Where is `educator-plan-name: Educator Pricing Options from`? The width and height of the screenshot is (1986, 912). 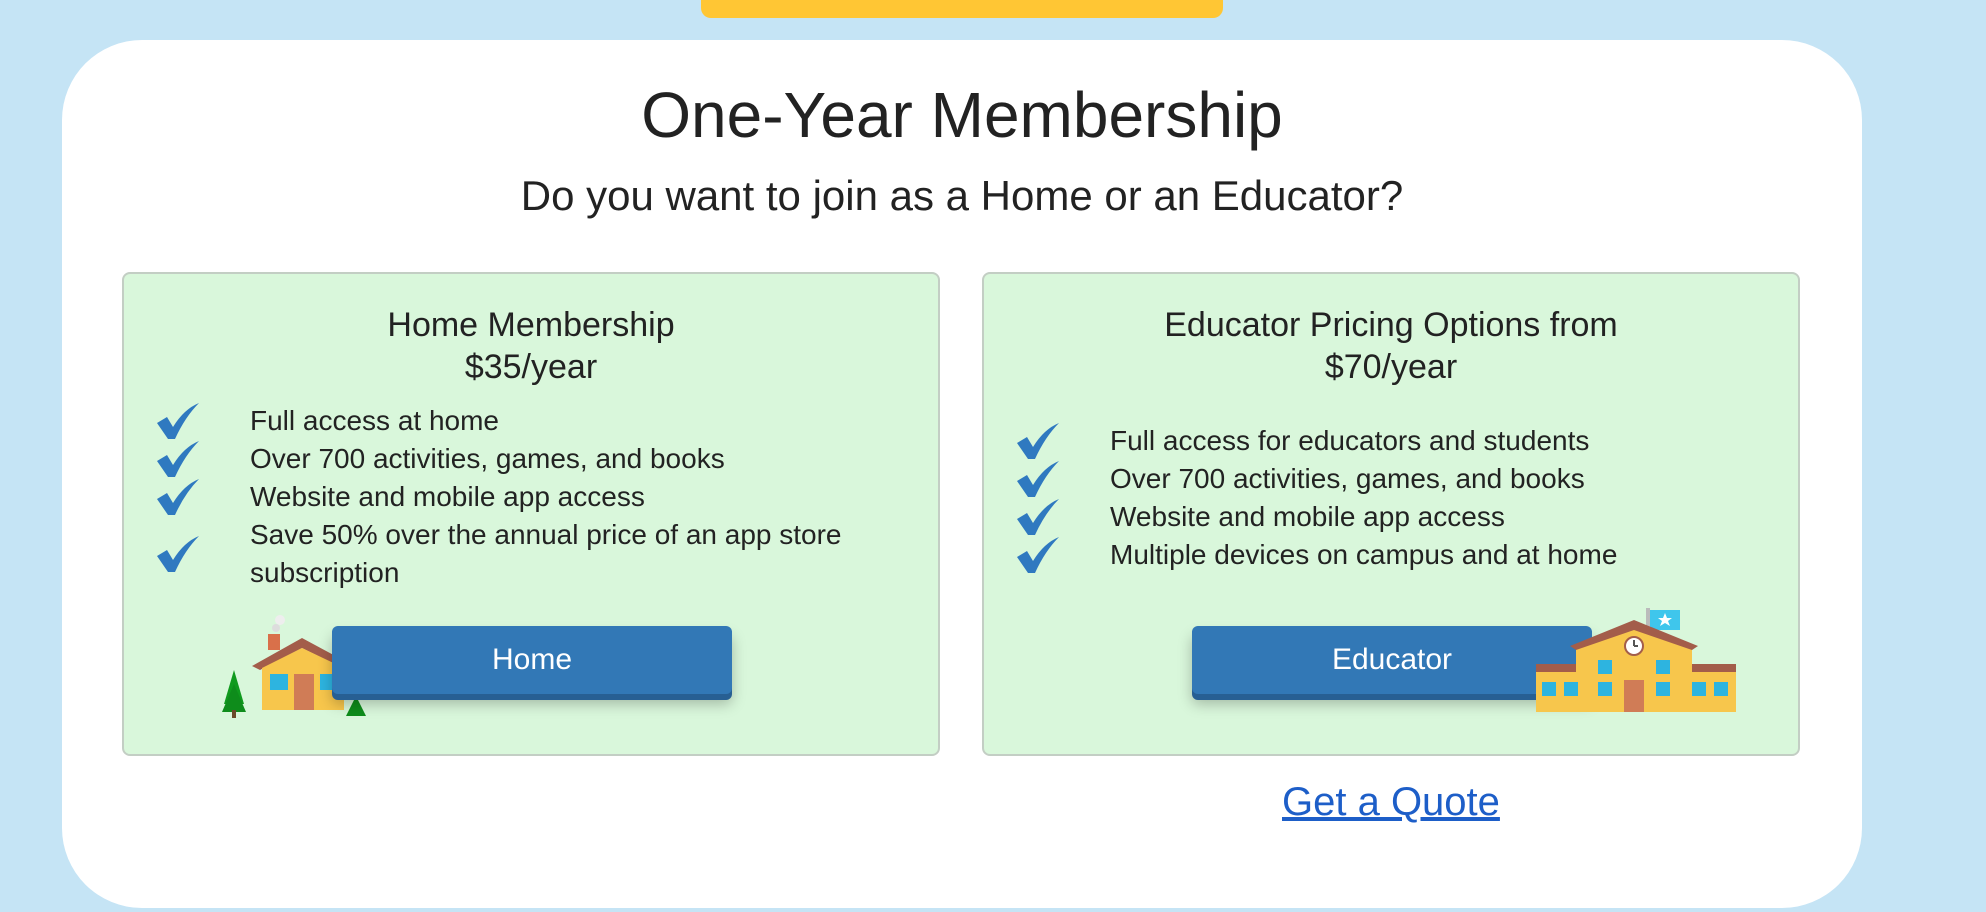 educator-plan-name: Educator Pricing Options from is located at coordinates (1391, 325).